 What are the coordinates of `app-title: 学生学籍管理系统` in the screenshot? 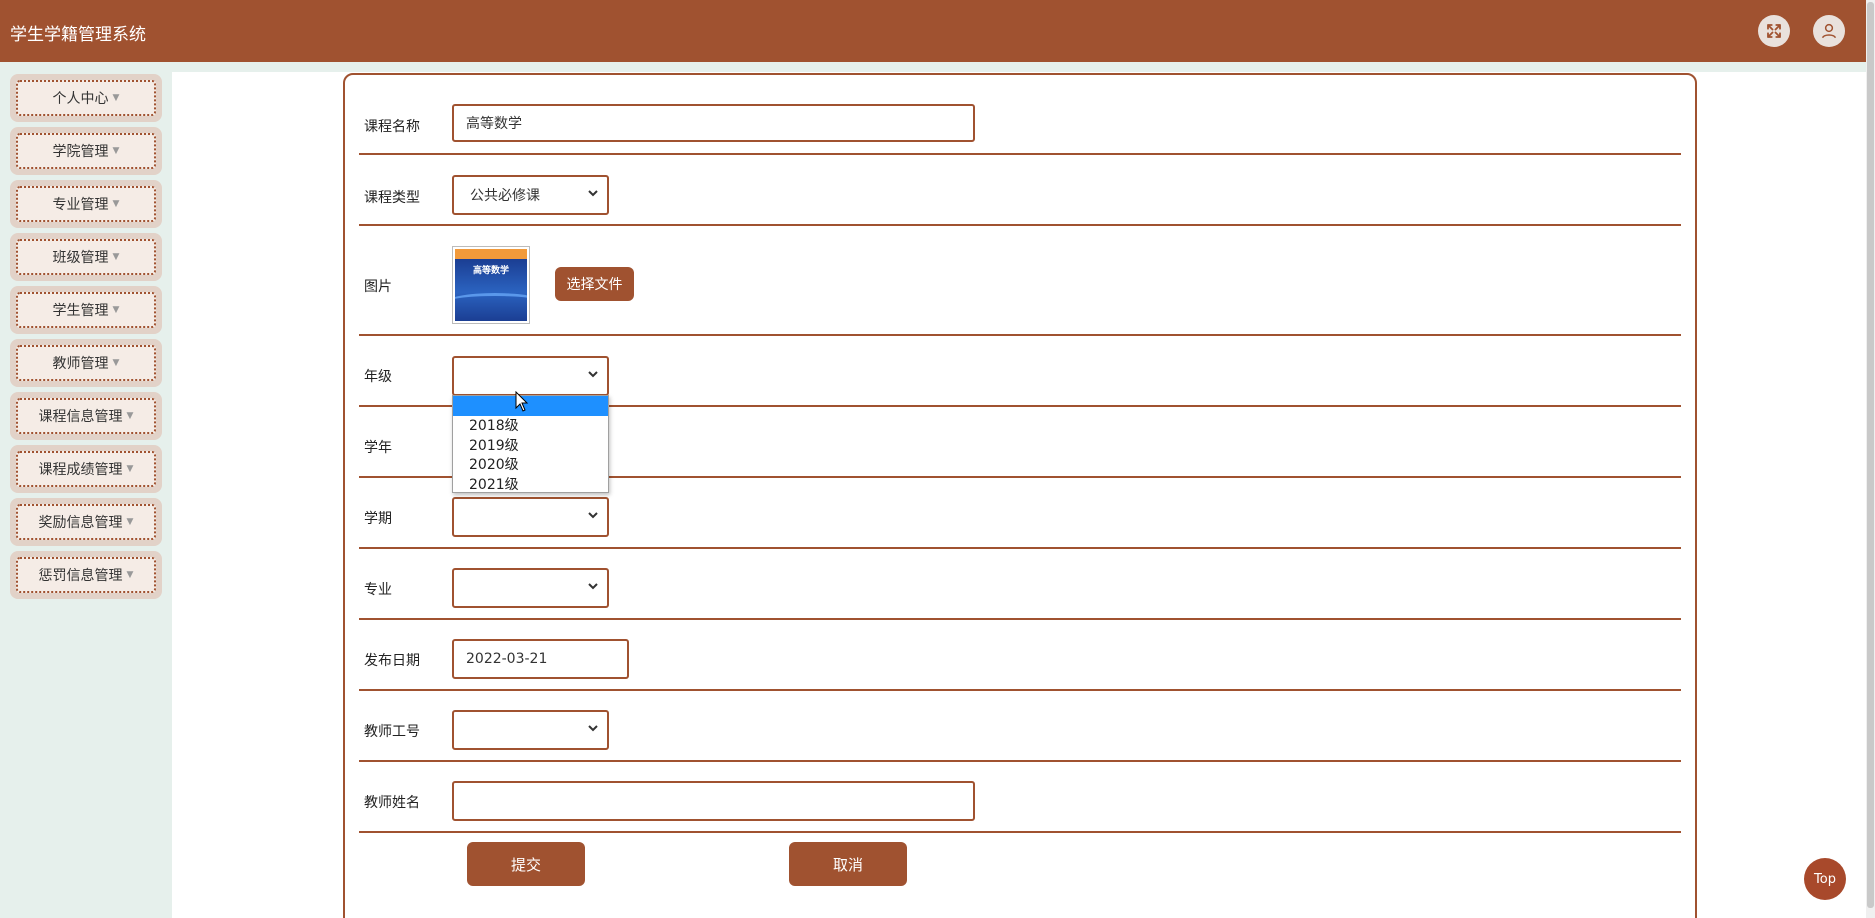 It's located at (78, 35).